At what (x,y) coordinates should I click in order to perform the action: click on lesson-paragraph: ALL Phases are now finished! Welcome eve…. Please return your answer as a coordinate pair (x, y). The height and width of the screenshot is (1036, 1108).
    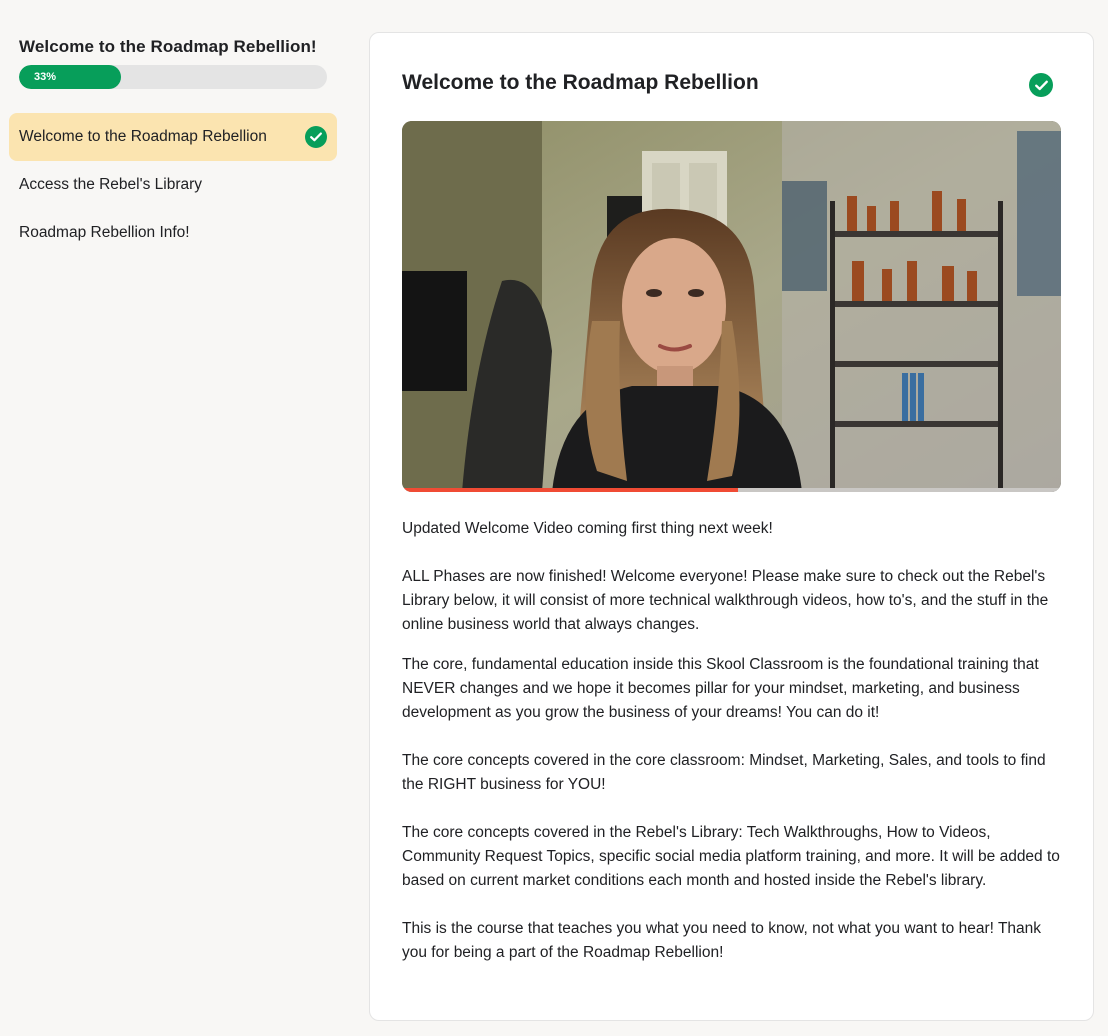
    Looking at the image, I should click on (725, 600).